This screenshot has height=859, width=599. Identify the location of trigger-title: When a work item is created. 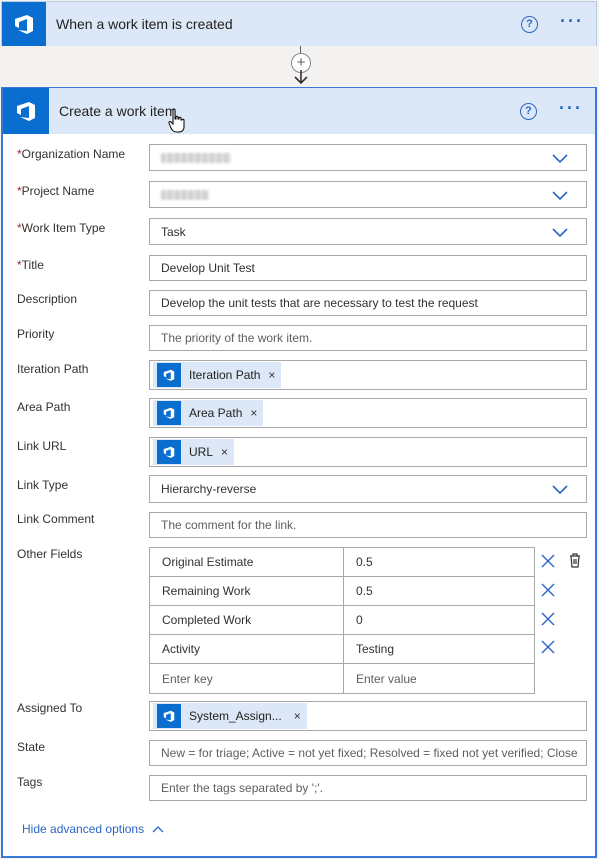
(144, 24).